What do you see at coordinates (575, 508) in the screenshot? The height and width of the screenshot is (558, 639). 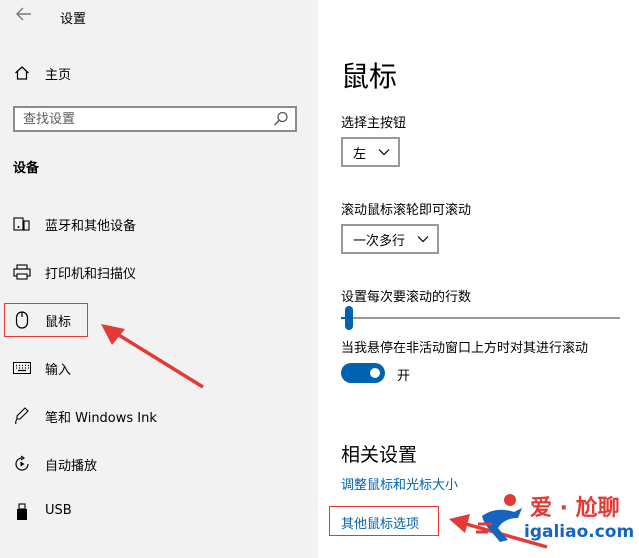 I see `watermark-text-top: 爱 · 尬聊` at bounding box center [575, 508].